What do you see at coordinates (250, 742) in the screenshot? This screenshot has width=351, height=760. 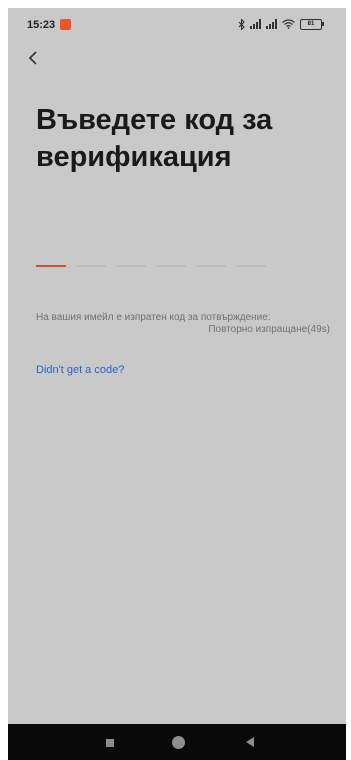 I see `nav-back-button` at bounding box center [250, 742].